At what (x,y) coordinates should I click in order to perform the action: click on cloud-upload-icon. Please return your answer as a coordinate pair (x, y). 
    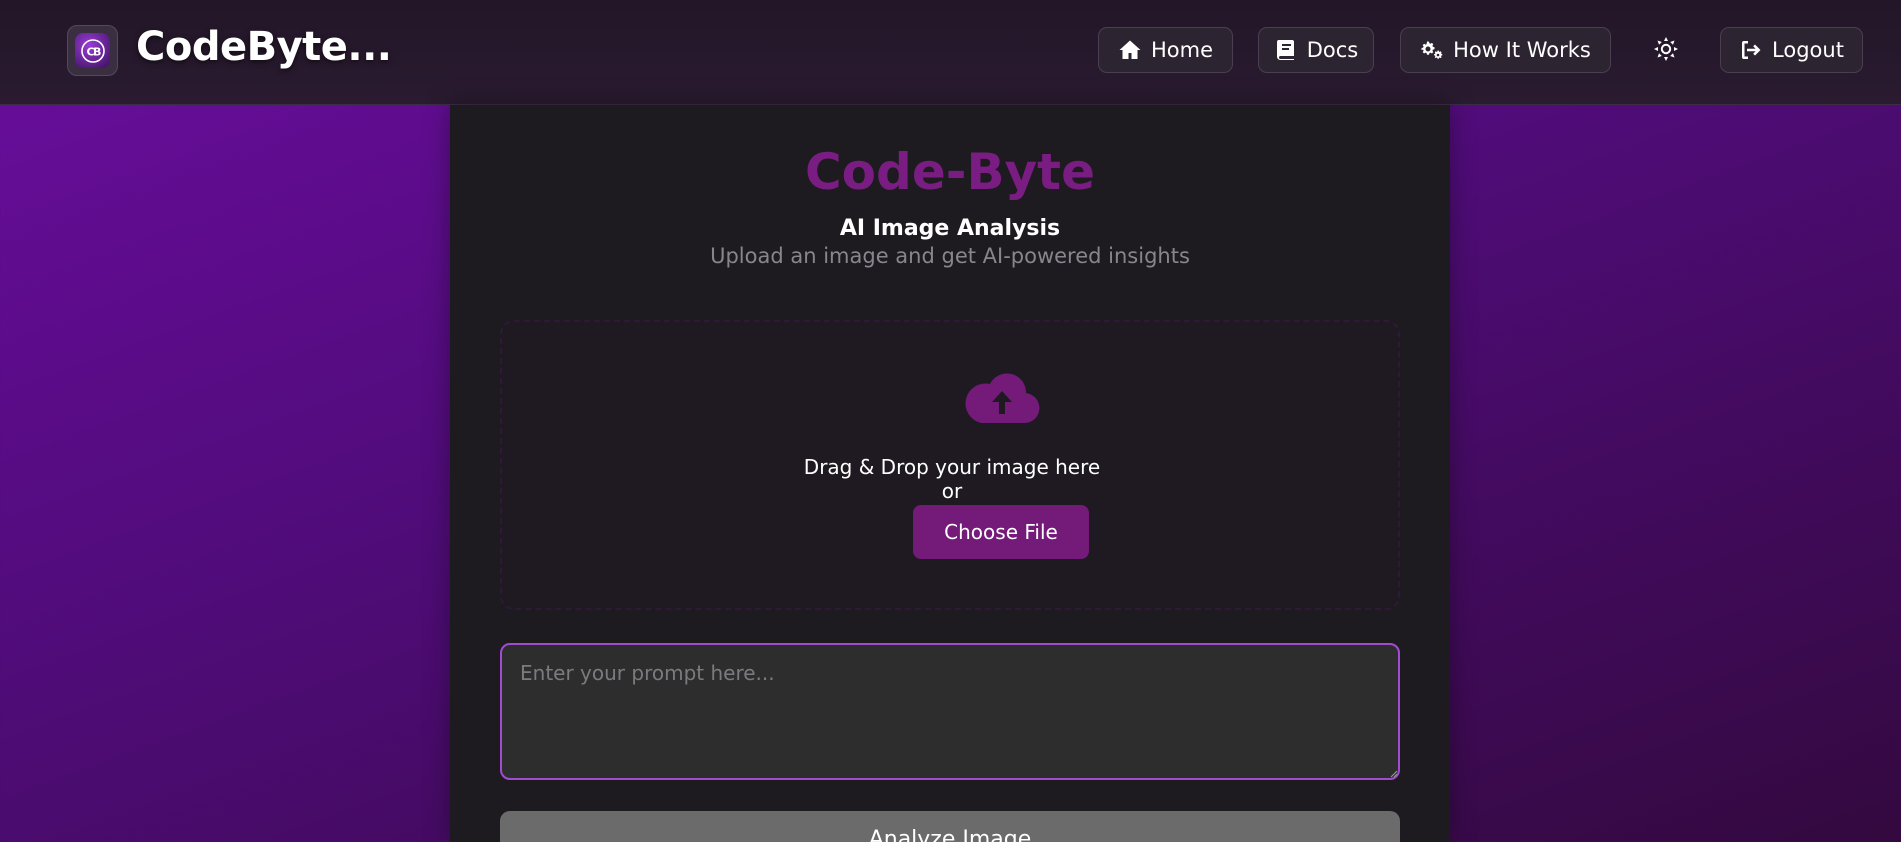
    Looking at the image, I should click on (1002, 398).